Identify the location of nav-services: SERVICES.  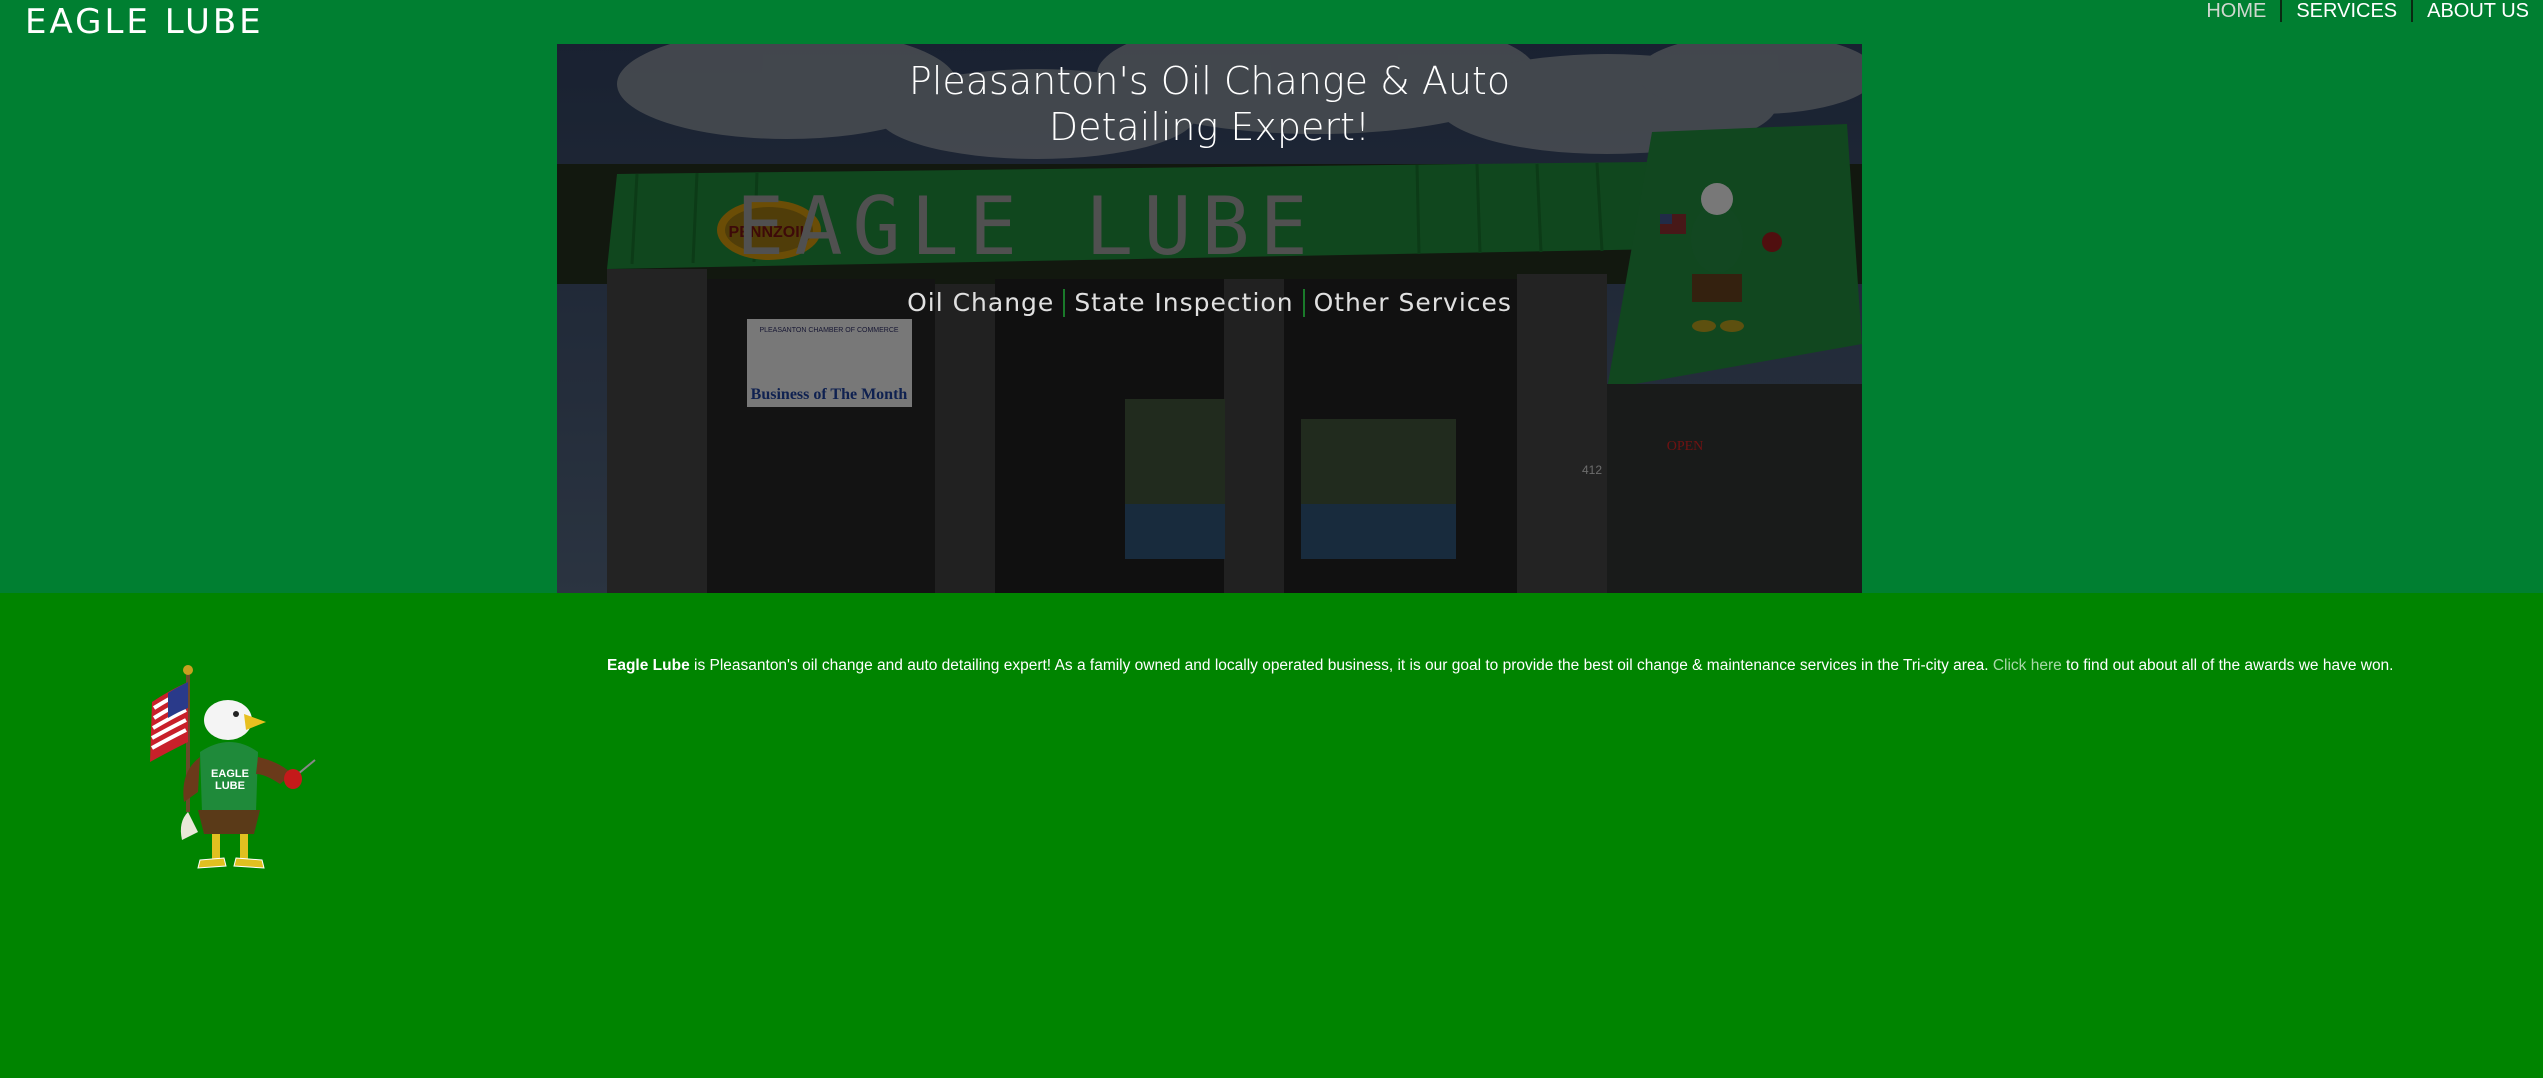
(2346, 11).